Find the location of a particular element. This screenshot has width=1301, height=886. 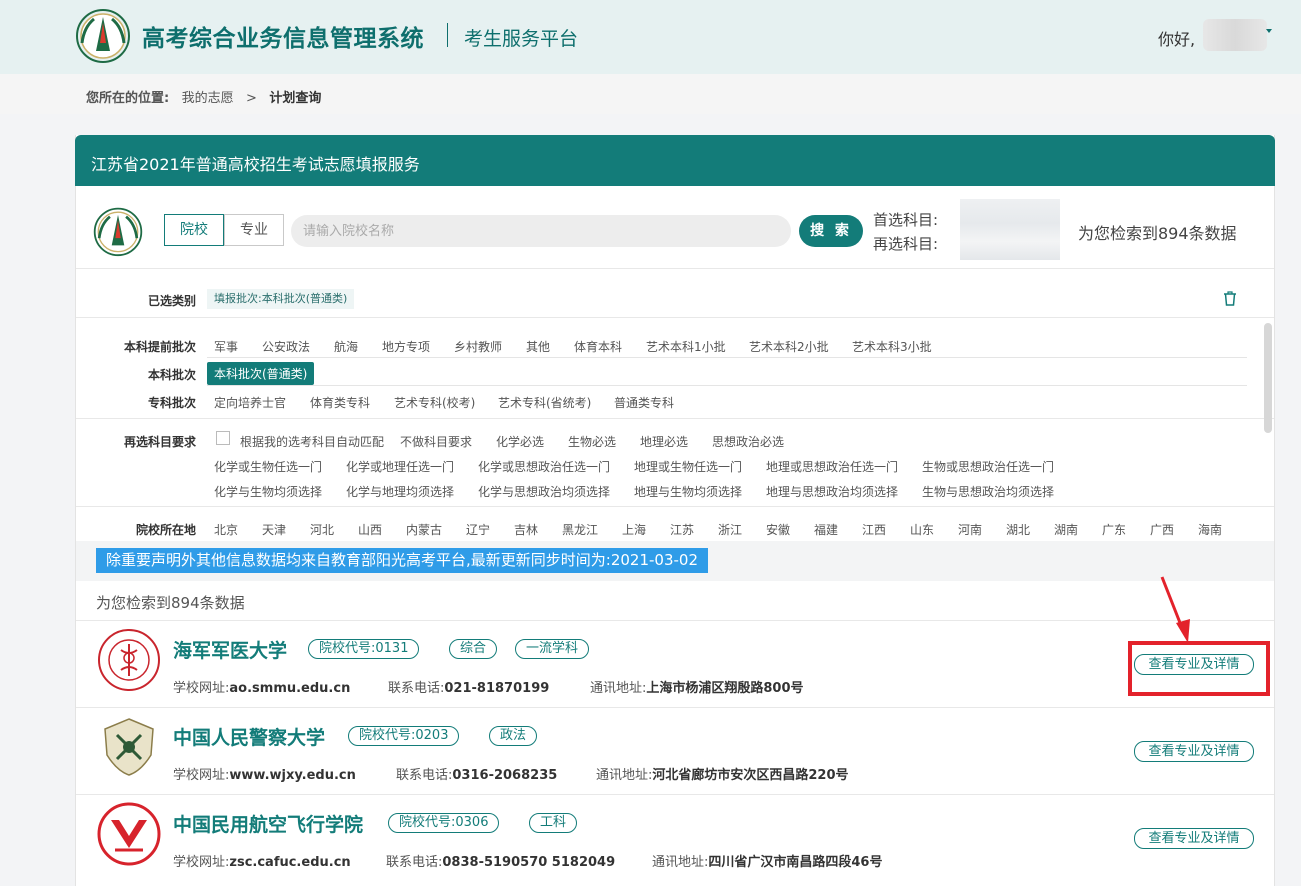

tab-major: 专业 is located at coordinates (254, 230).